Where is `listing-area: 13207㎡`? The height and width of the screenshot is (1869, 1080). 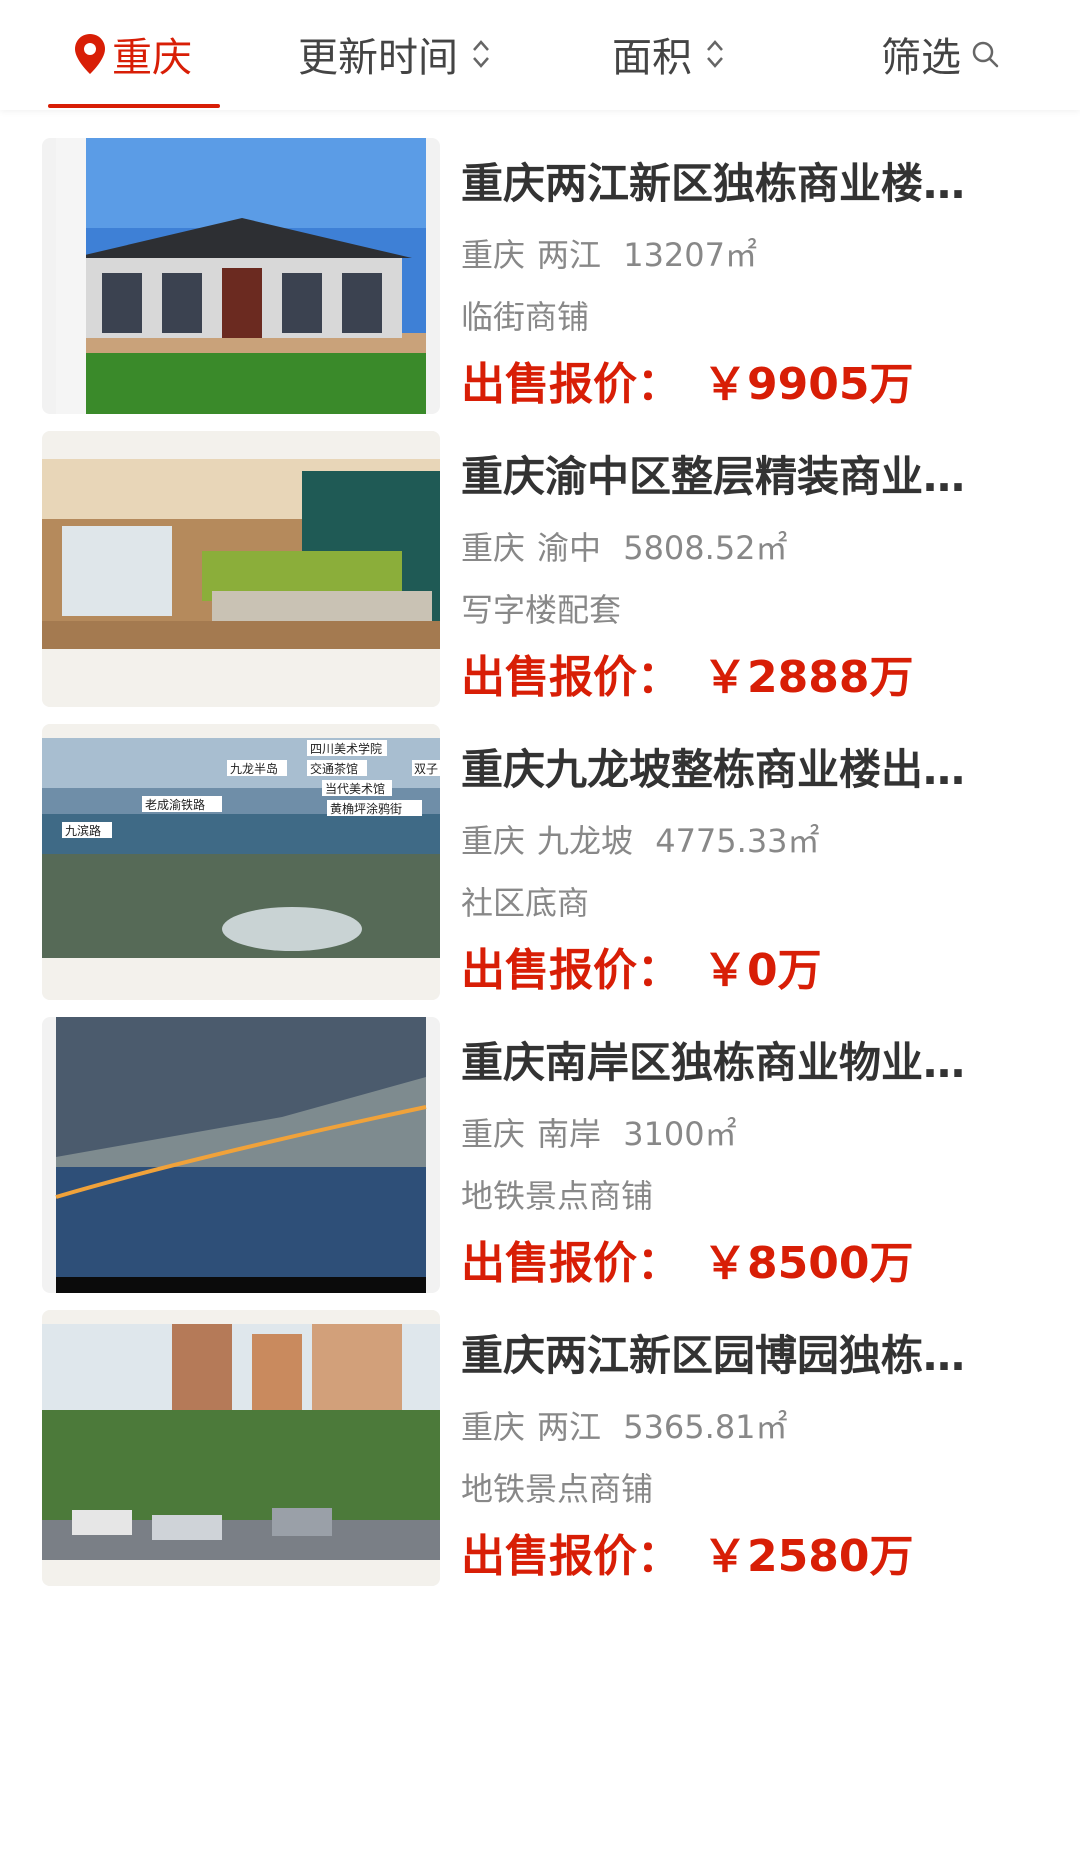
listing-area: 13207㎡ is located at coordinates (690, 255).